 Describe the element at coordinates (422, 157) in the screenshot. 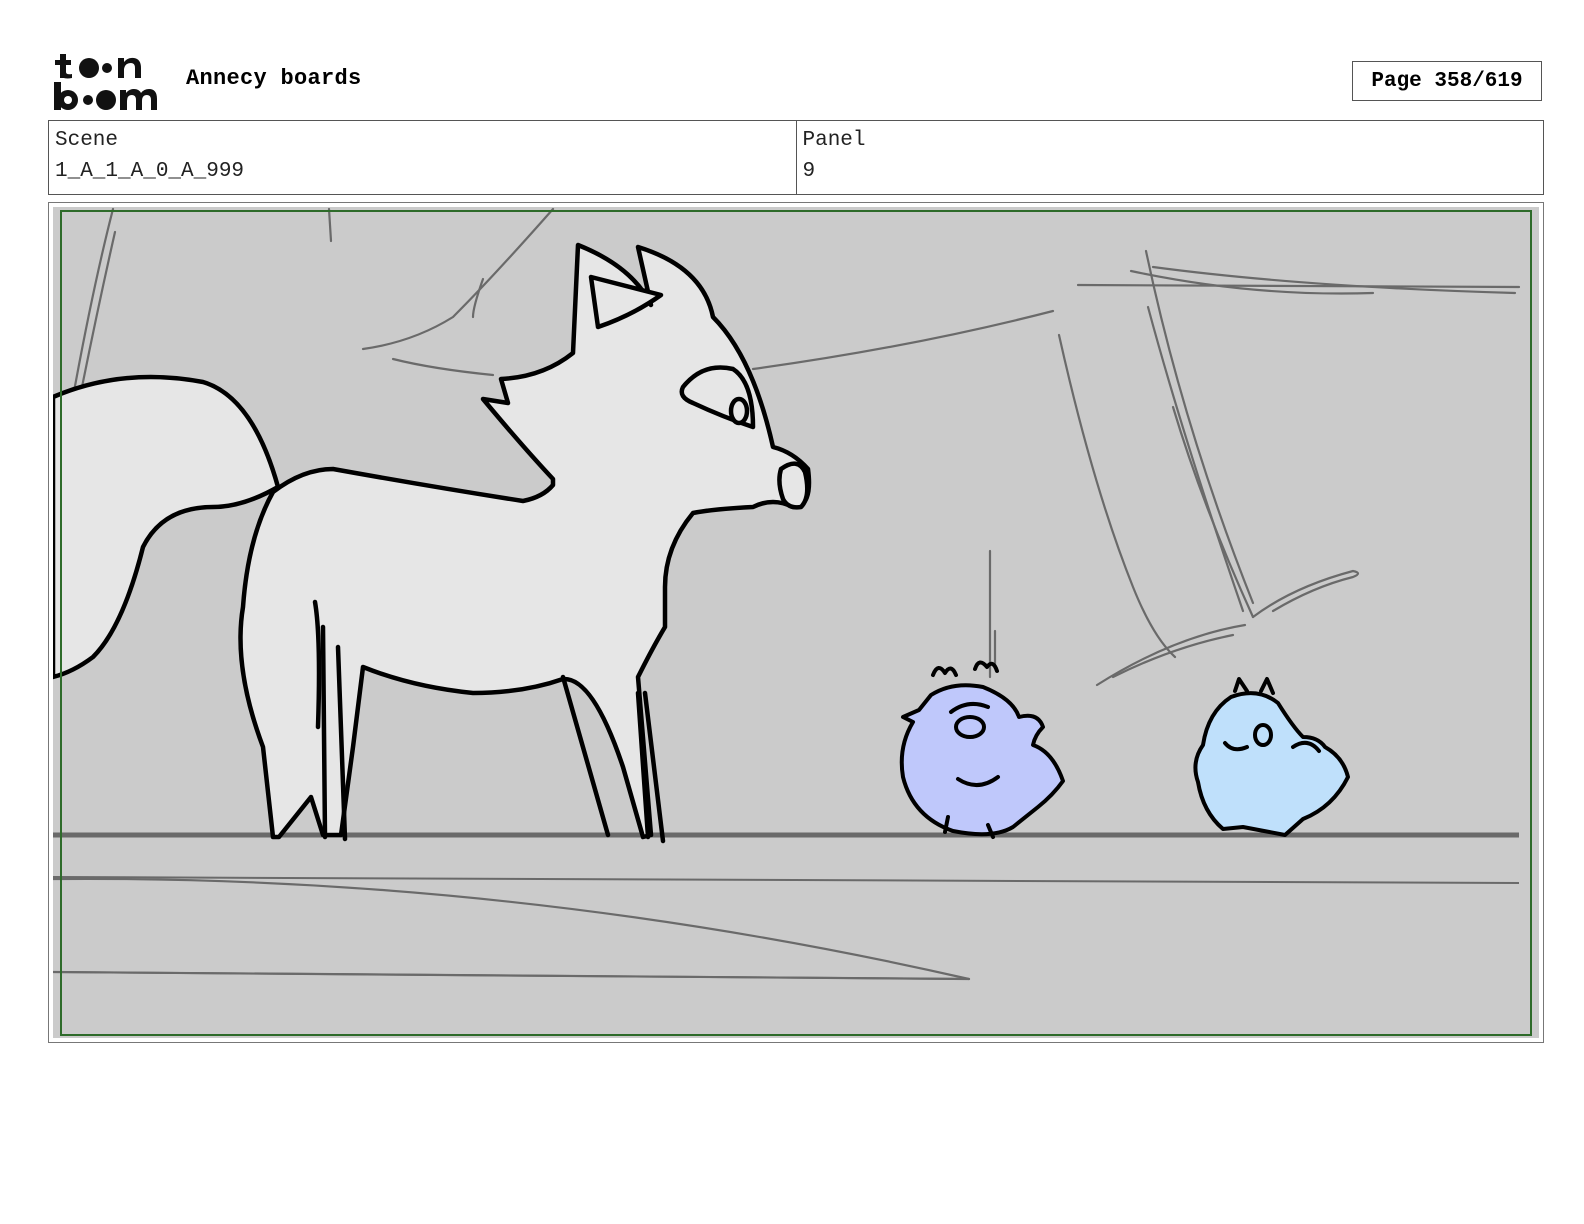

I see `scene-cell: Scene 1_A_1_A_0_A_999` at that location.